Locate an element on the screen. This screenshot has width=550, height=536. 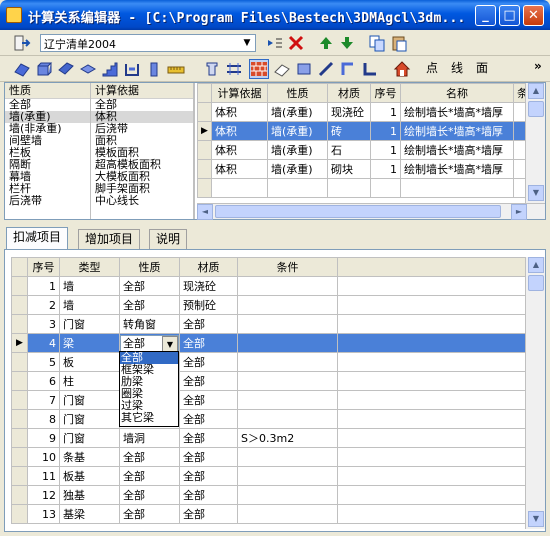
table-cell: 9 is located at coordinates (43, 438).